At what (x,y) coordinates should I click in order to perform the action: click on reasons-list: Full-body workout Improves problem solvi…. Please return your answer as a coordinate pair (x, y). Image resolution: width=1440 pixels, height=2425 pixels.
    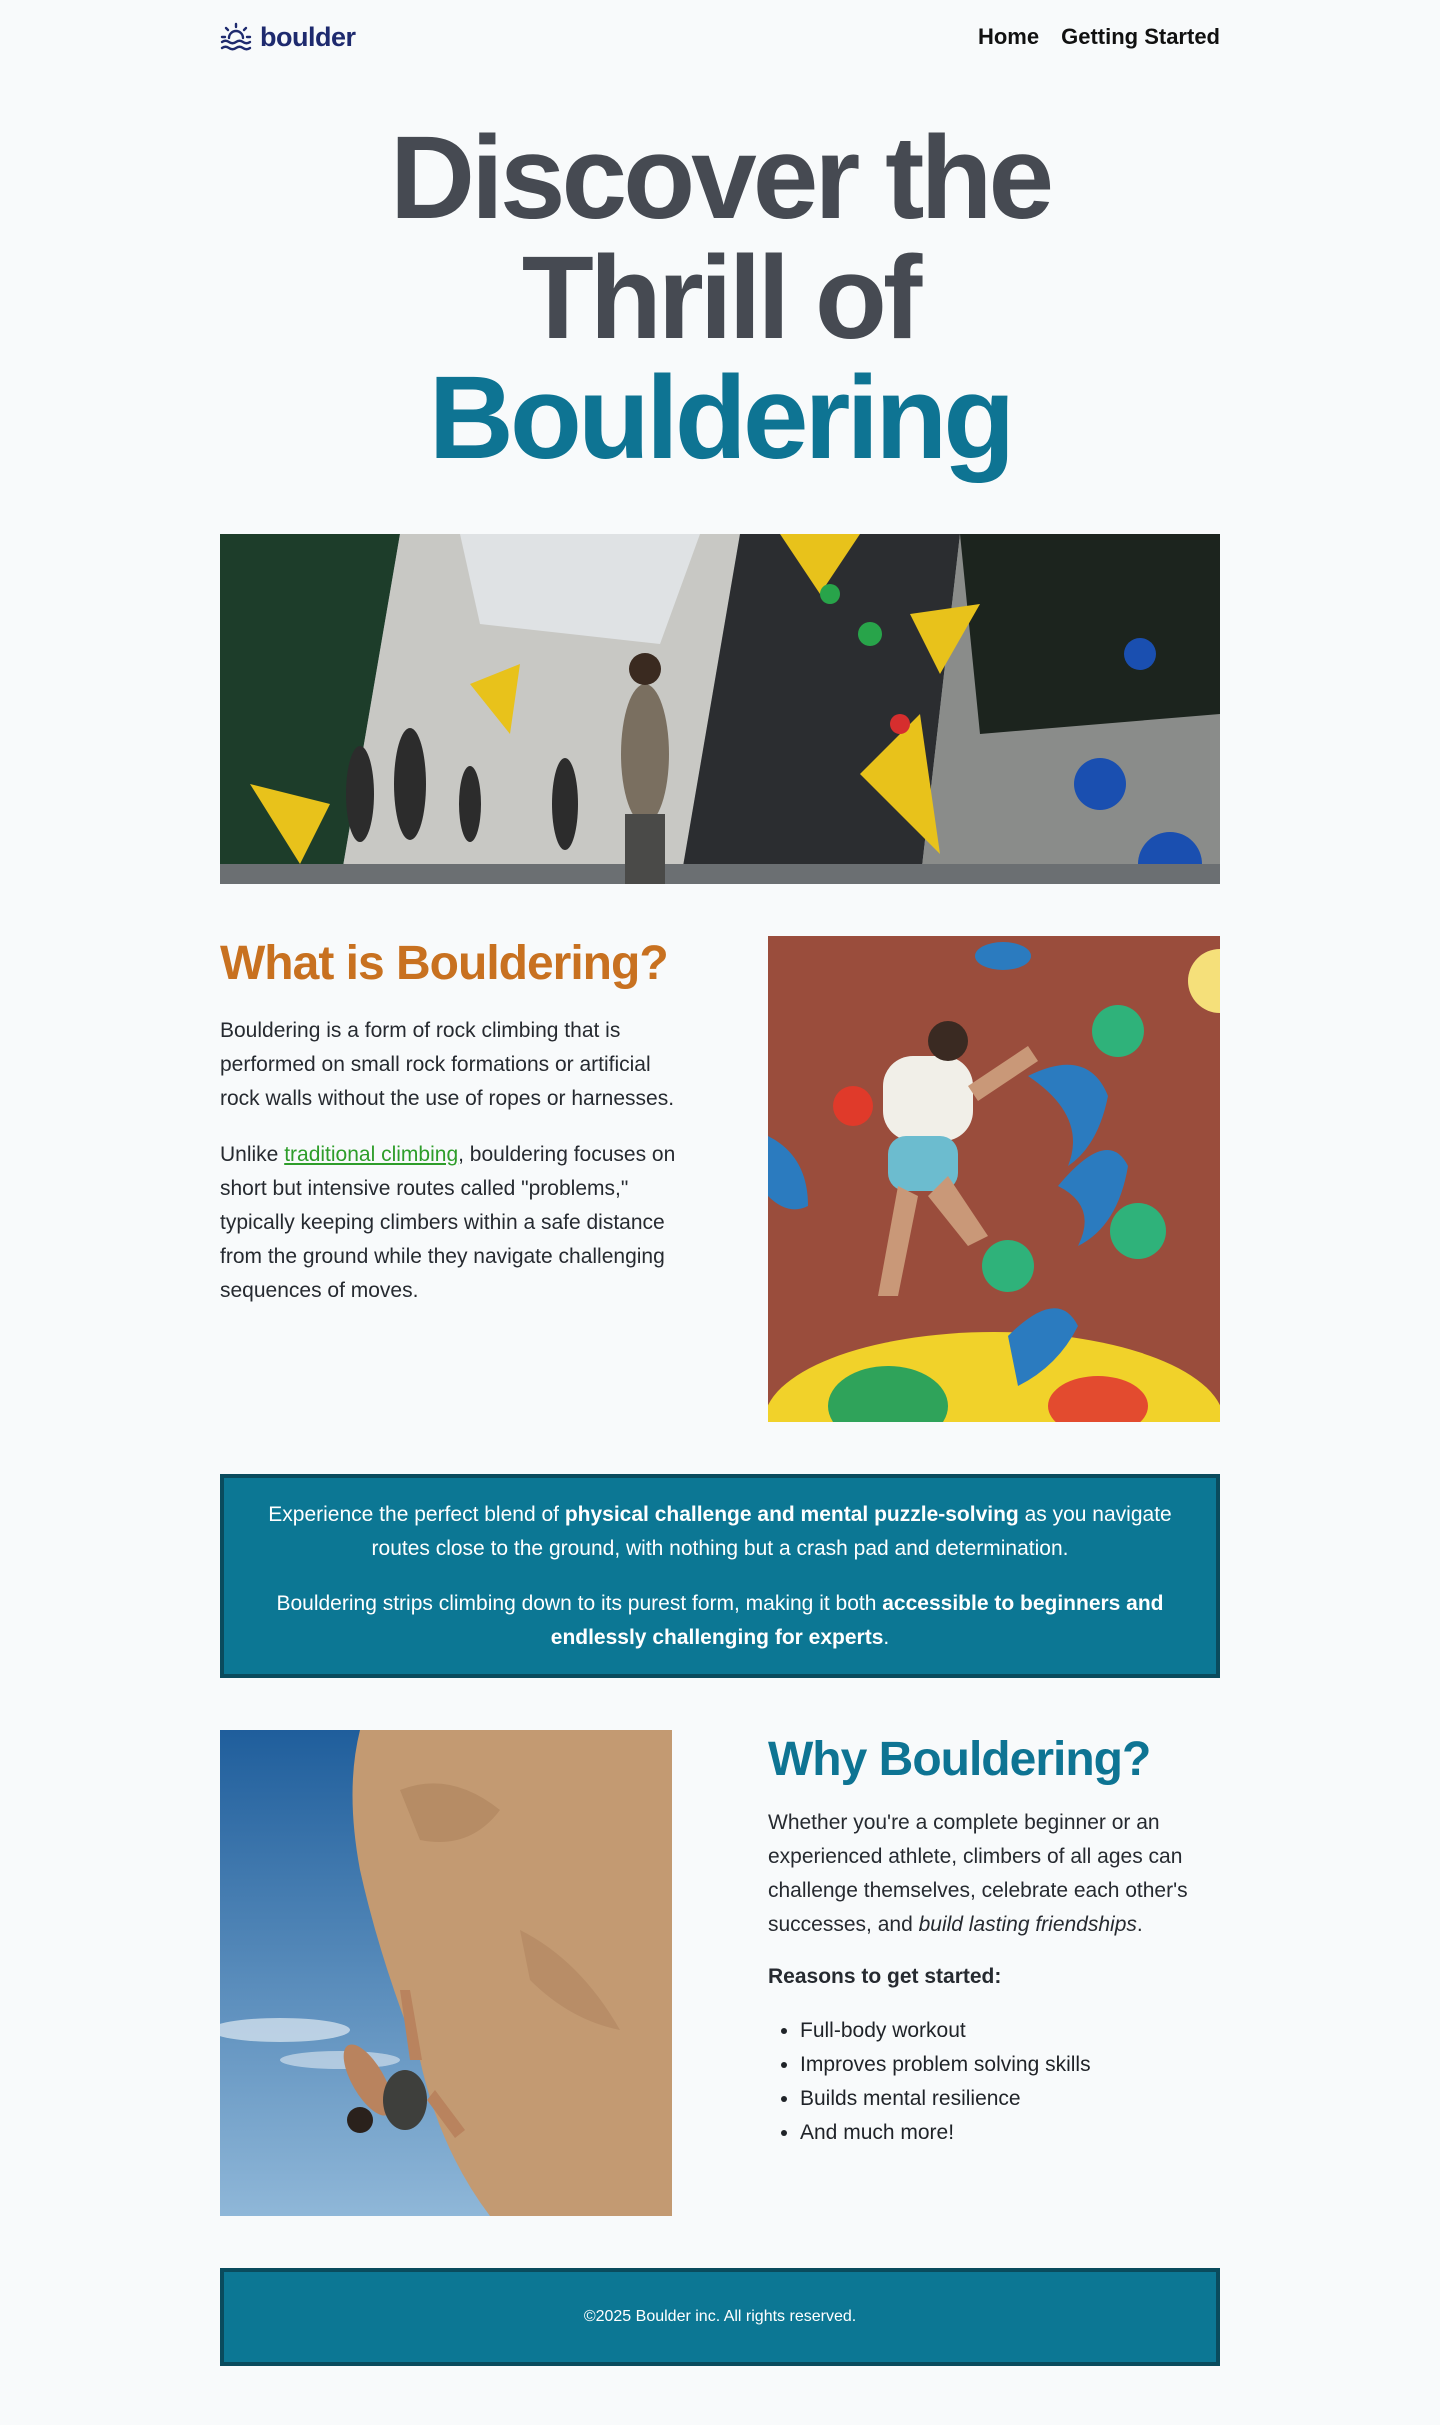
    Looking at the image, I should click on (994, 2082).